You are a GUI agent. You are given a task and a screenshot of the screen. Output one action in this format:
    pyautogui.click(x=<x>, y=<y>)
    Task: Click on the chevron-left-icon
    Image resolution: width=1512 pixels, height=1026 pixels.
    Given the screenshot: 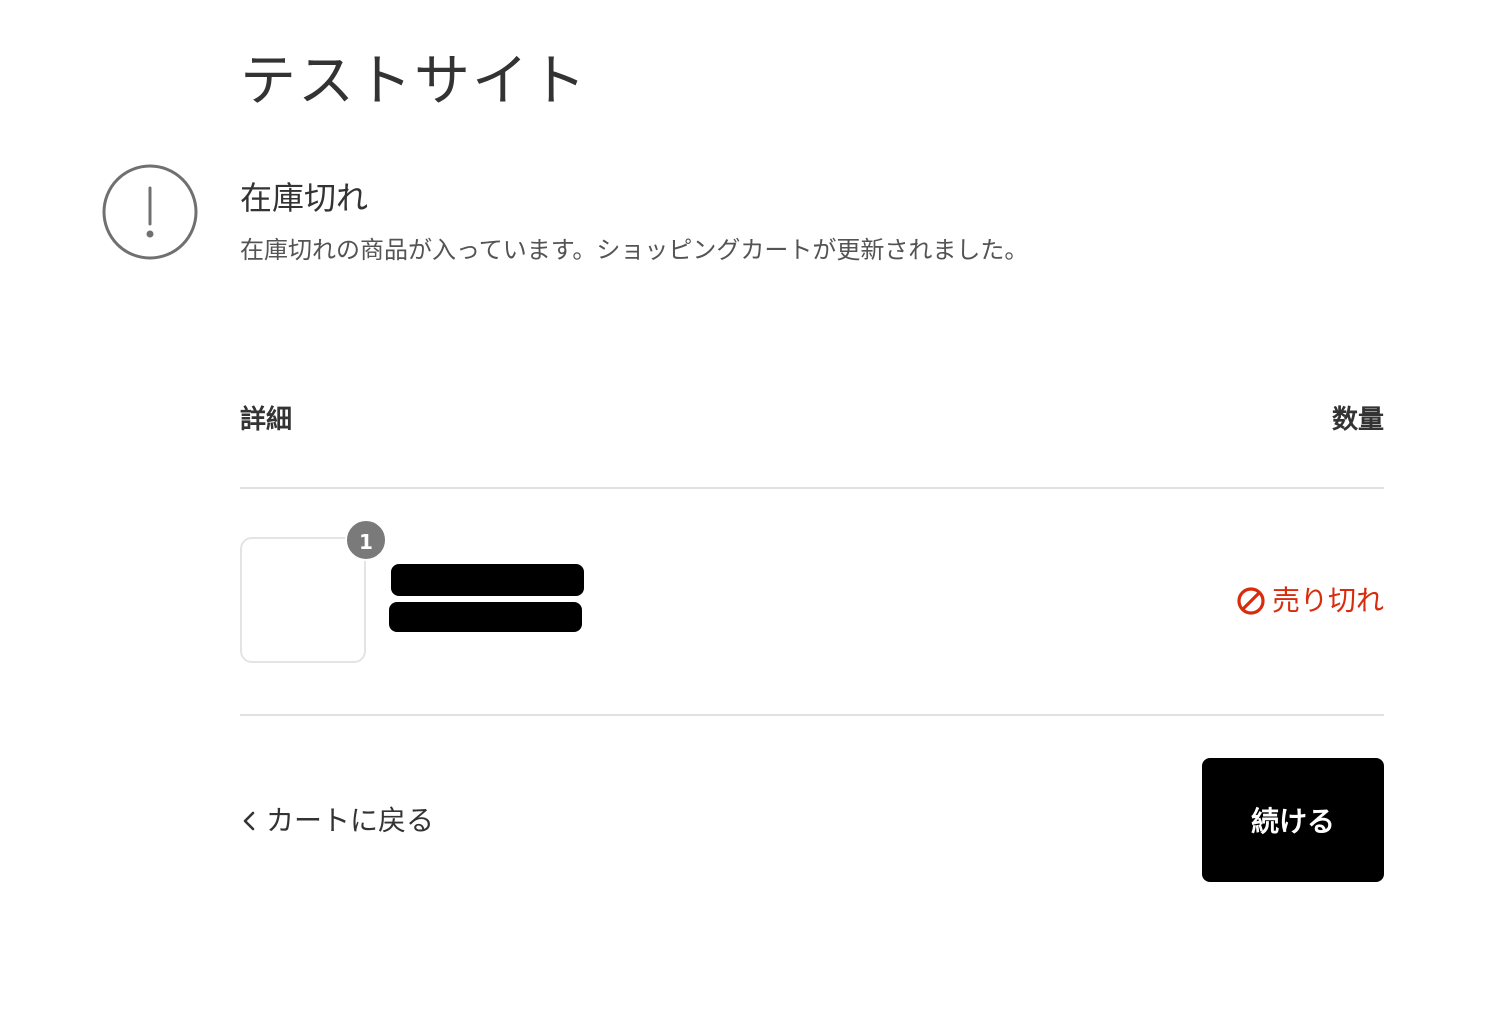 What is the action you would take?
    pyautogui.click(x=249, y=821)
    